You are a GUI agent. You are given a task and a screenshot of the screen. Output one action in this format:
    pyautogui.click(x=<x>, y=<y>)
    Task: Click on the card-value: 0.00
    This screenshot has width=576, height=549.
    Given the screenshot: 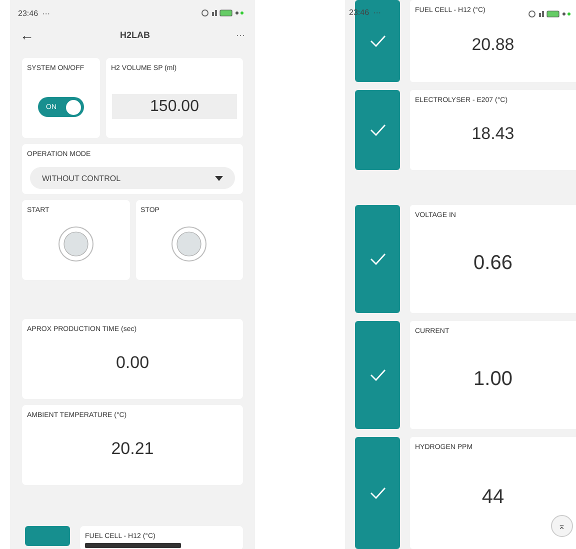 What is the action you would take?
    pyautogui.click(x=133, y=363)
    